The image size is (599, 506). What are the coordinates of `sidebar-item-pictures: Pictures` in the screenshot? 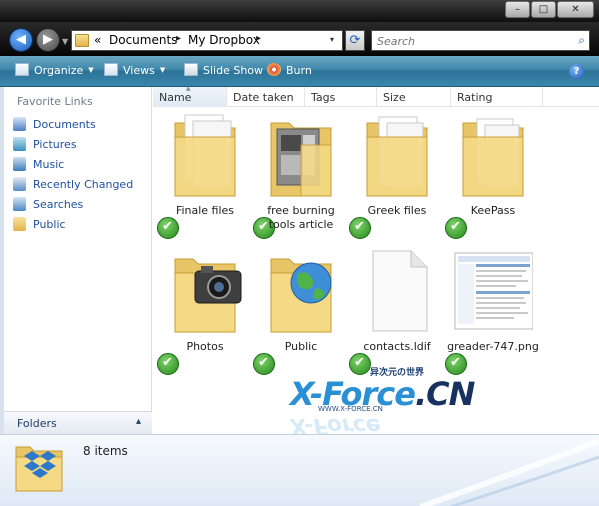 It's located at (45, 146).